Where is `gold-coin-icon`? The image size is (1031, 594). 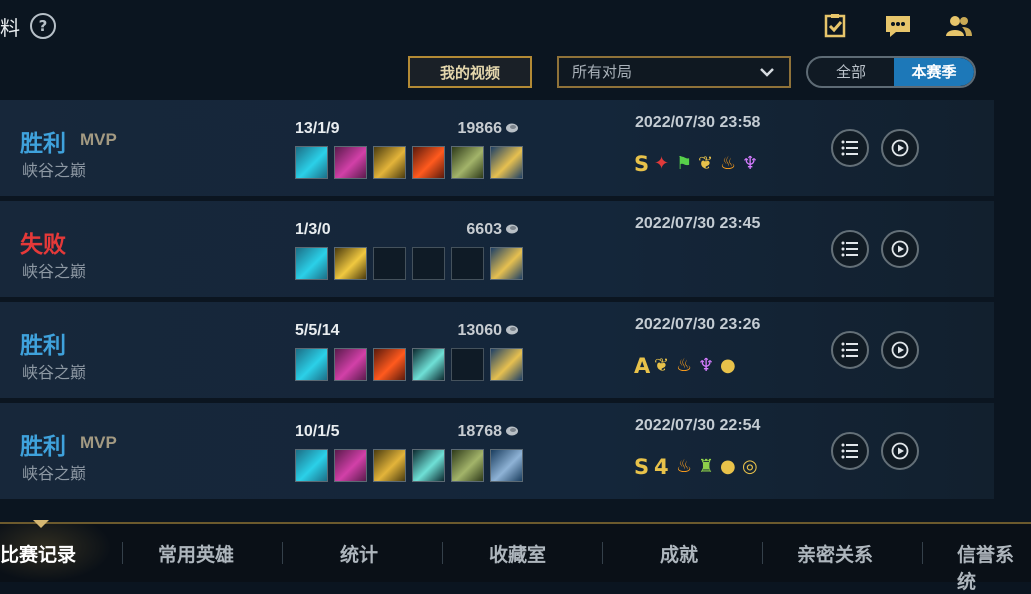 gold-coin-icon is located at coordinates (512, 330).